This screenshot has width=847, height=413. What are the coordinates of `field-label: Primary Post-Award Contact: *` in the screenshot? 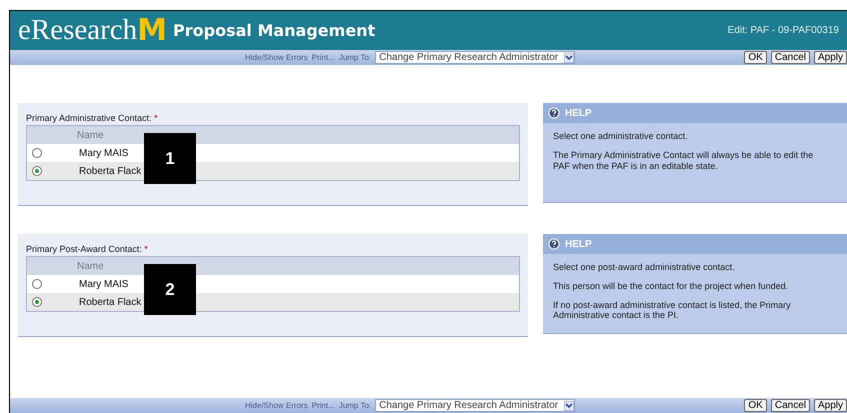 It's located at (87, 249).